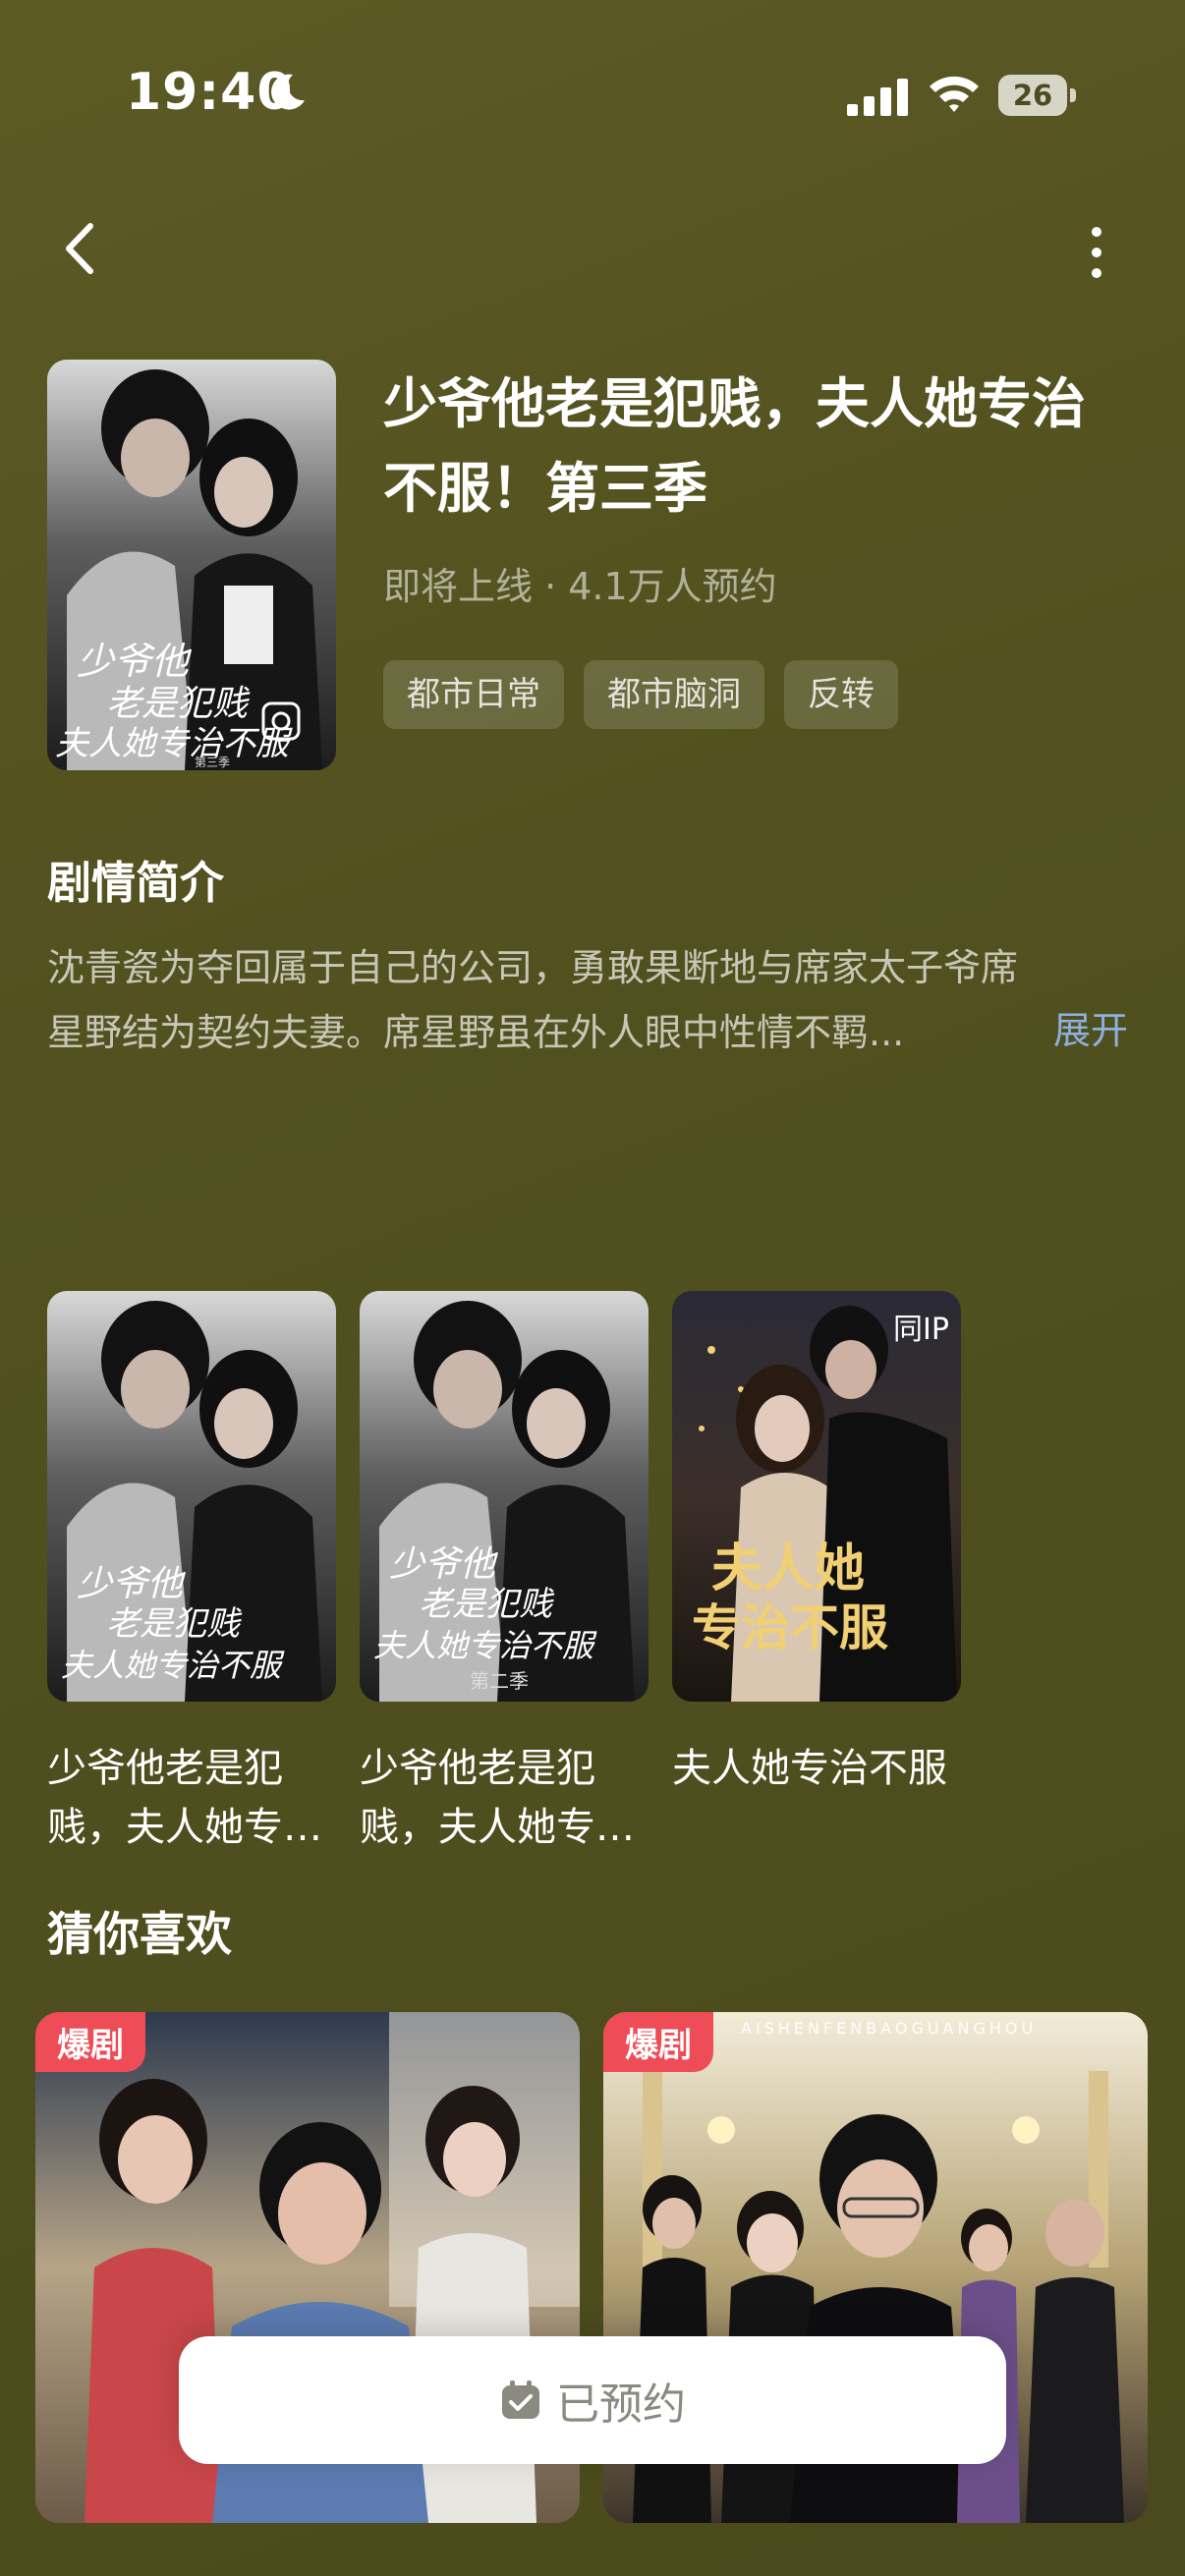 This screenshot has height=2576, width=1185. Describe the element at coordinates (288, 92) in the screenshot. I see `moon-icon` at that location.